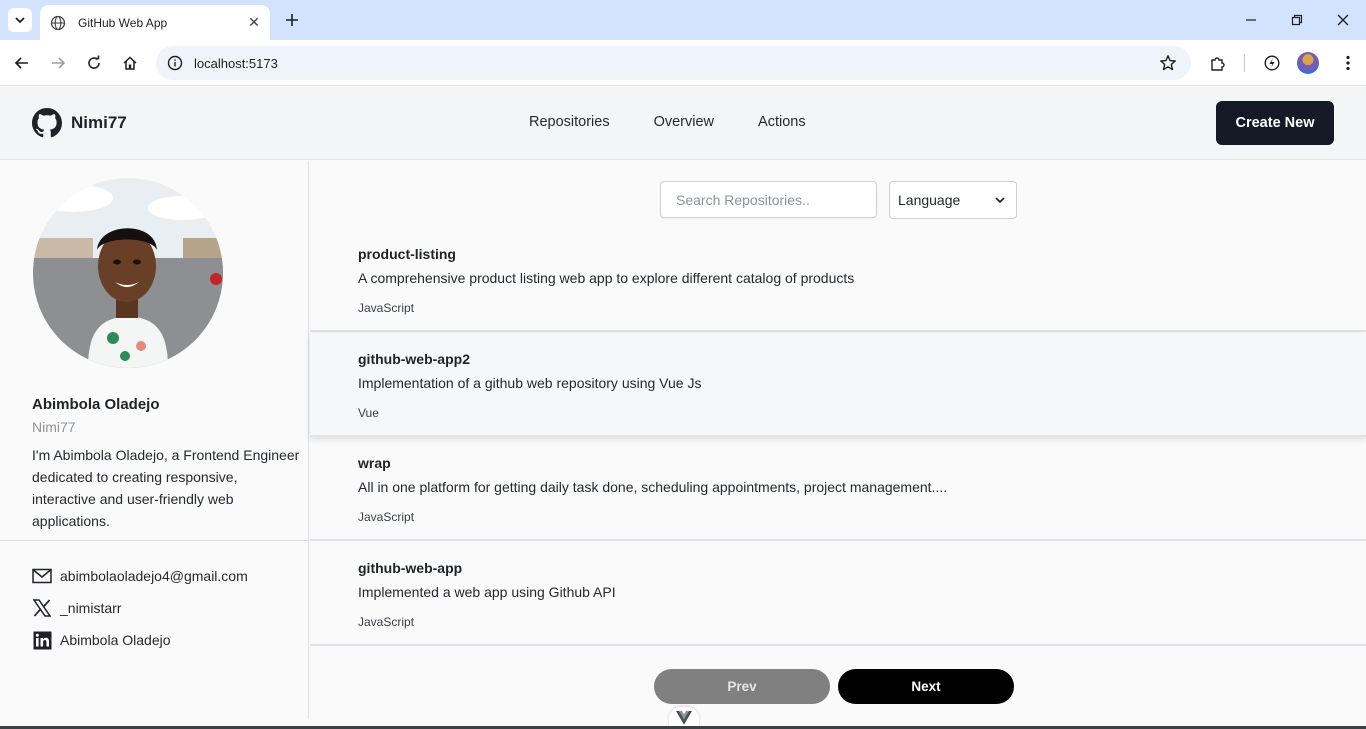 This screenshot has width=1366, height=729. Describe the element at coordinates (1244, 63) in the screenshot. I see `toolbar-divider` at that location.